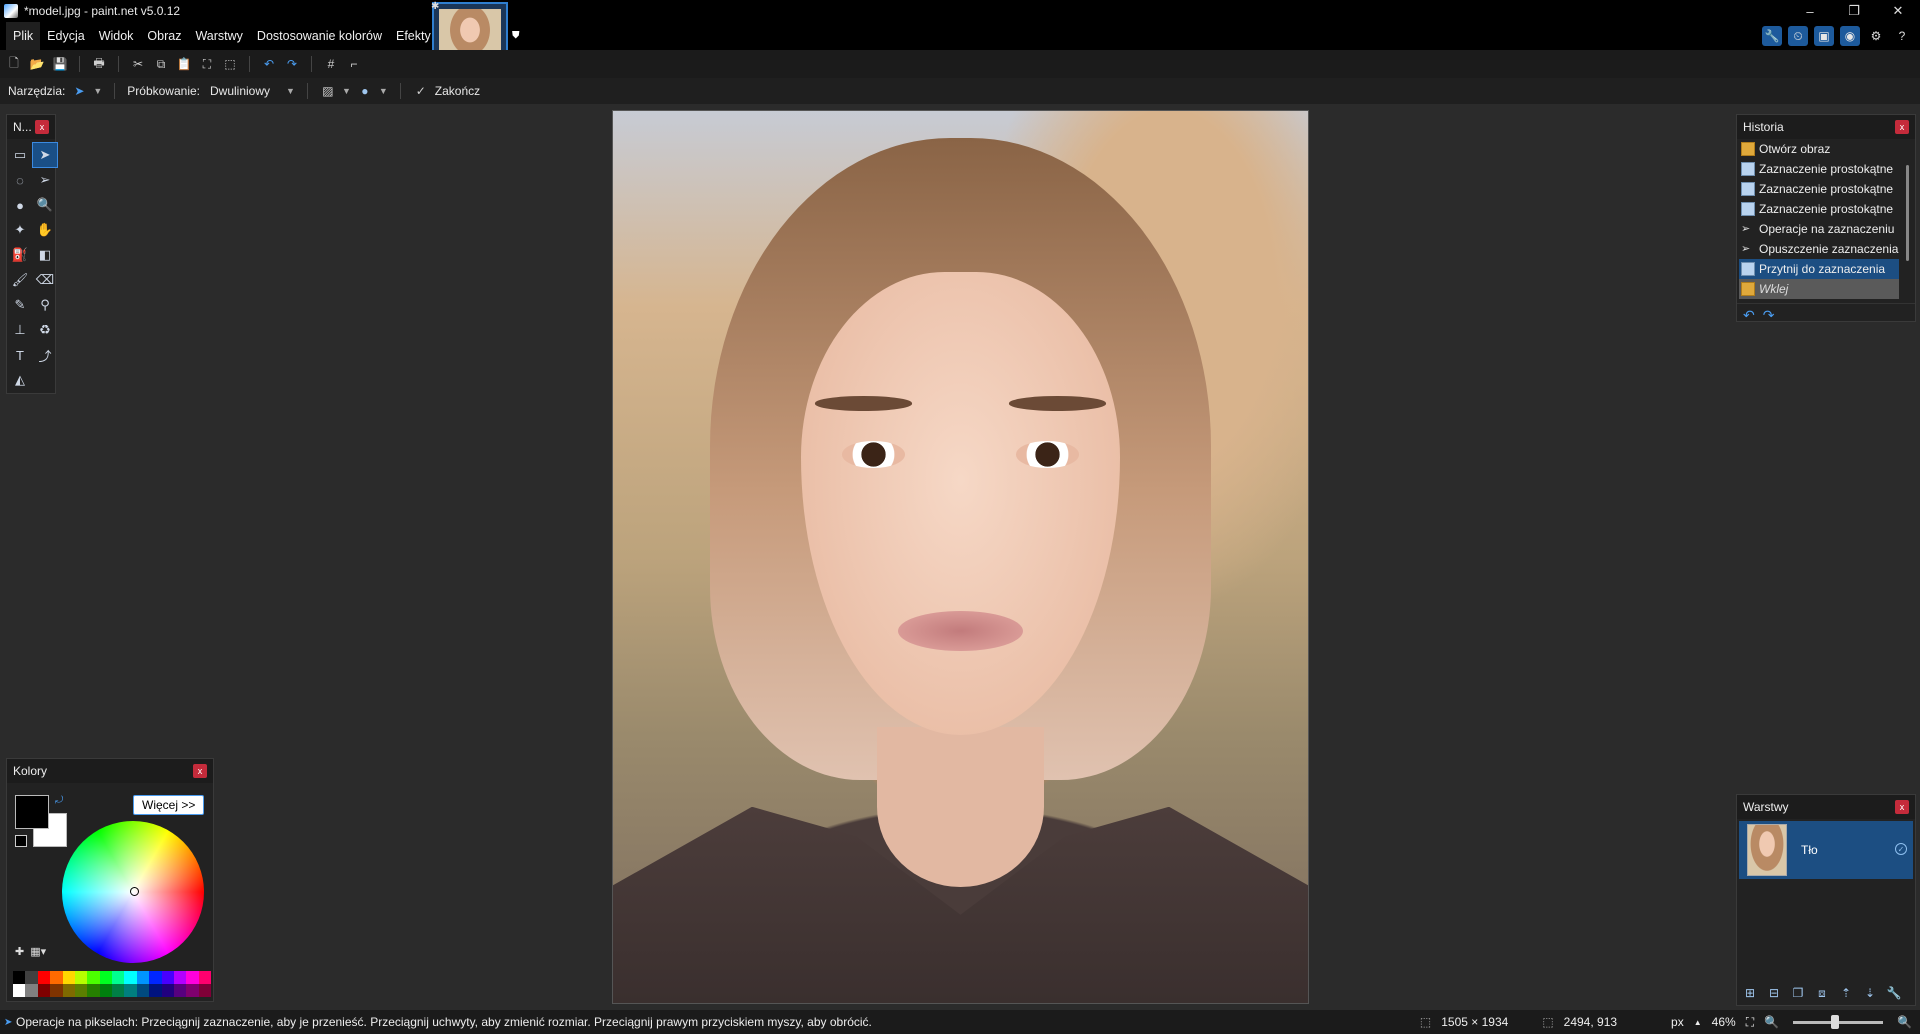 The width and height of the screenshot is (1920, 1034). Describe the element at coordinates (1769, 315) in the screenshot. I see `history-redo-icon: ↷` at that location.